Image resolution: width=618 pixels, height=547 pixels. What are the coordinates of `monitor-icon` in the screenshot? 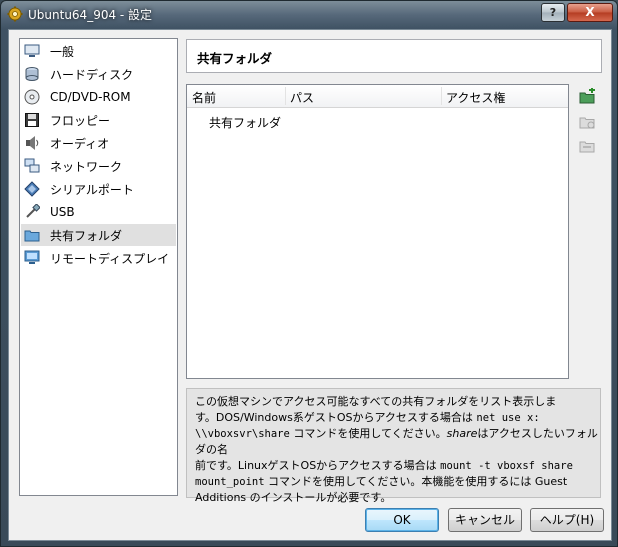 It's located at (32, 50).